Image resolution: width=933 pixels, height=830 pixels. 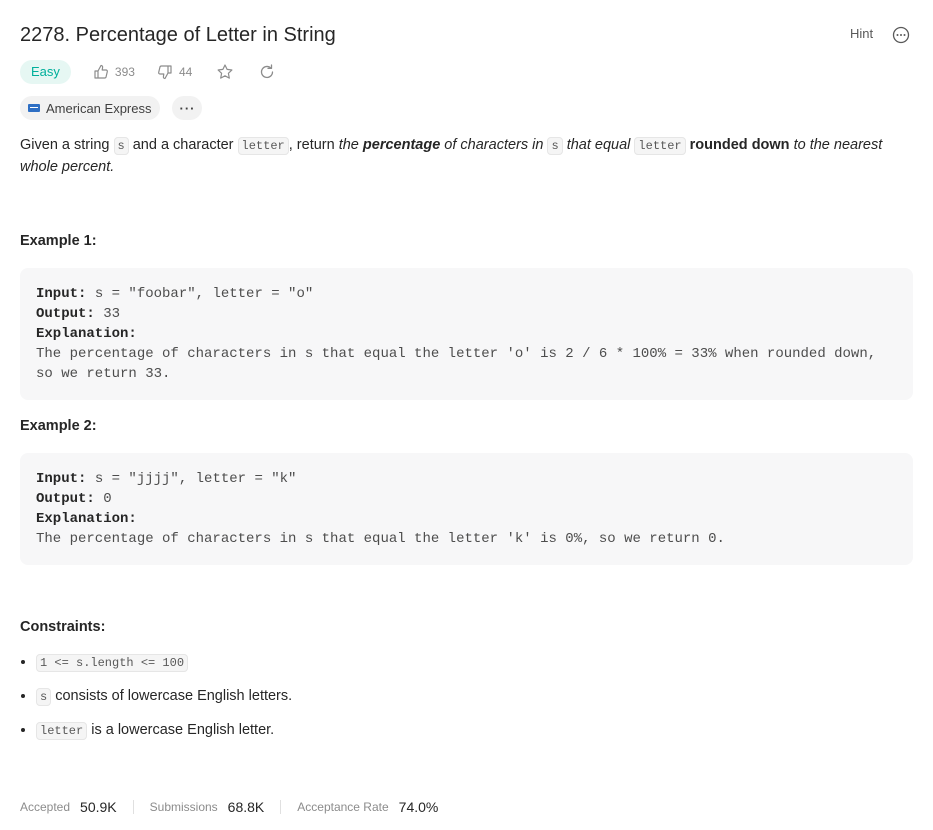 What do you see at coordinates (200, 294) in the screenshot?
I see `input-value: s = "foobar", letter = "o"` at bounding box center [200, 294].